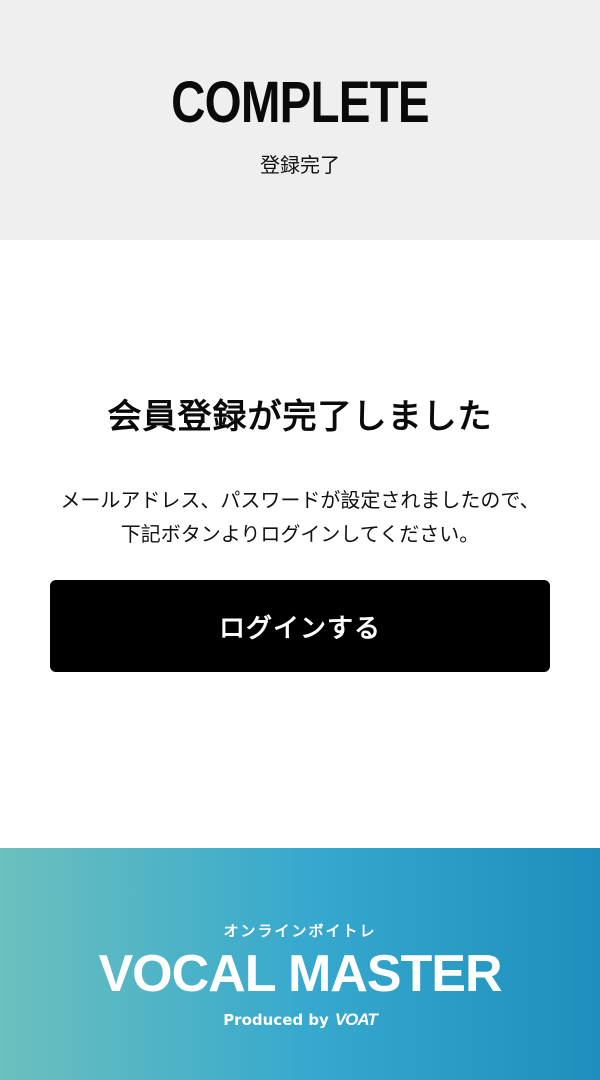 This screenshot has height=1080, width=600. Describe the element at coordinates (300, 534) in the screenshot. I see `completion-message-line-2: 下記ボタンよりログインしてください。` at that location.